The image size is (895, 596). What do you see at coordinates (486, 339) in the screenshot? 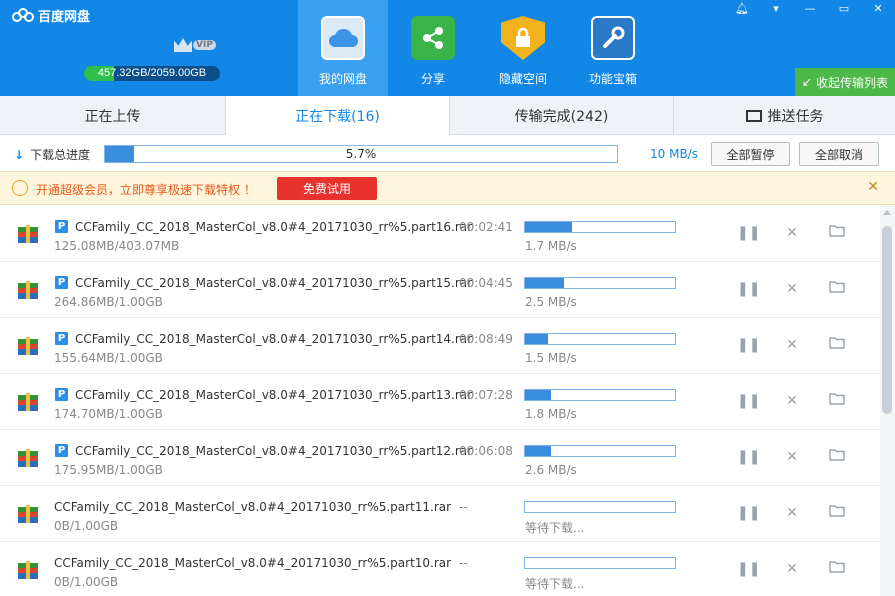
I see `time-remaining: 00:08:49` at bounding box center [486, 339].